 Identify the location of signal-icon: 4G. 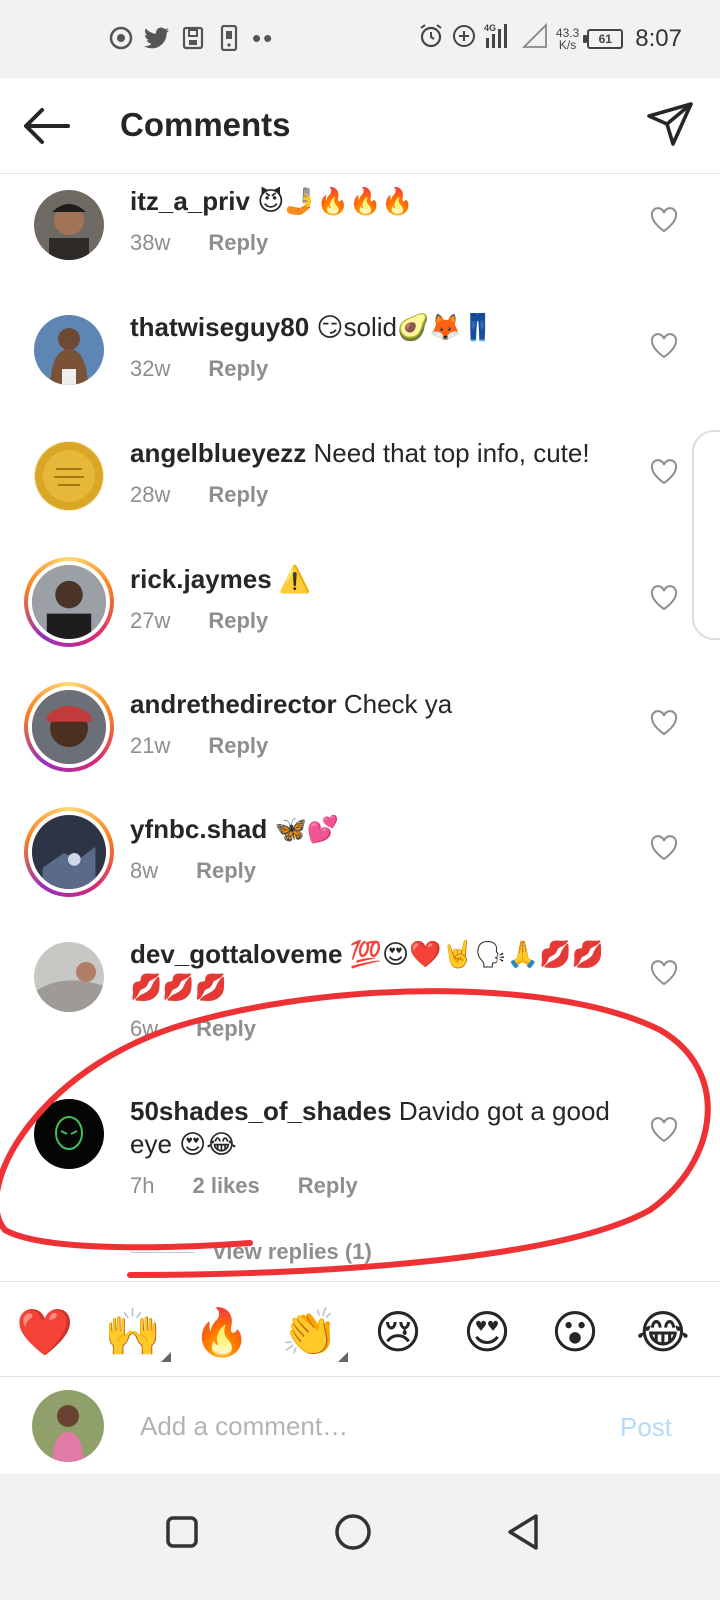
(499, 38).